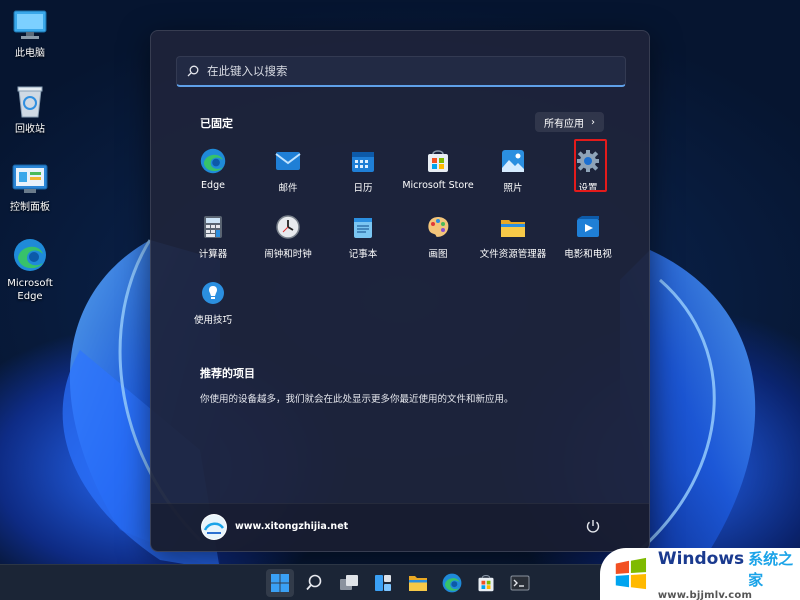 This screenshot has height=600, width=800. I want to click on watermark-url: www.bjjmlv.com, so click(705, 594).